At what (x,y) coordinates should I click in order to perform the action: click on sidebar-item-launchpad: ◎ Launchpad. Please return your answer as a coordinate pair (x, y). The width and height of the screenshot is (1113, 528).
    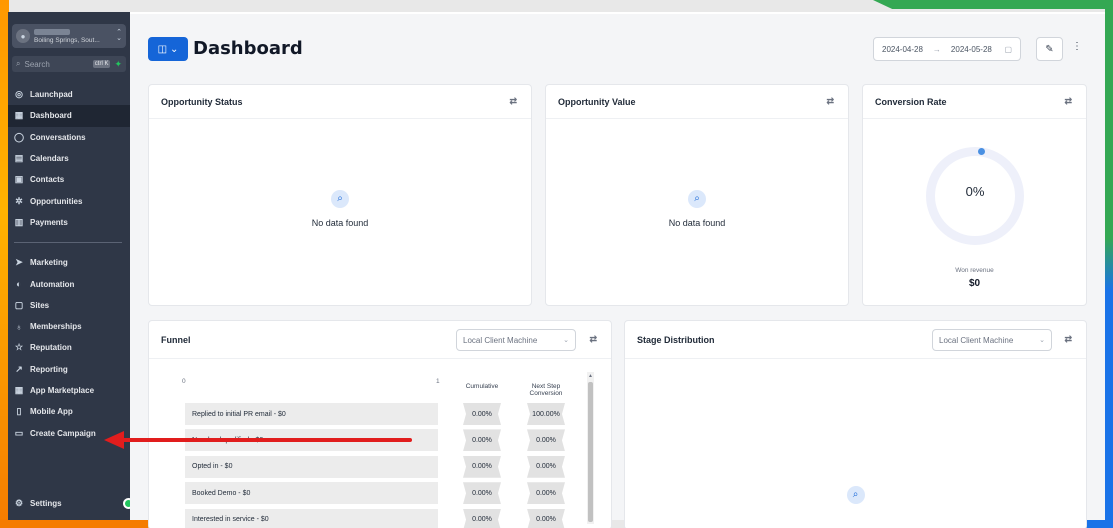
    Looking at the image, I should click on (69, 94).